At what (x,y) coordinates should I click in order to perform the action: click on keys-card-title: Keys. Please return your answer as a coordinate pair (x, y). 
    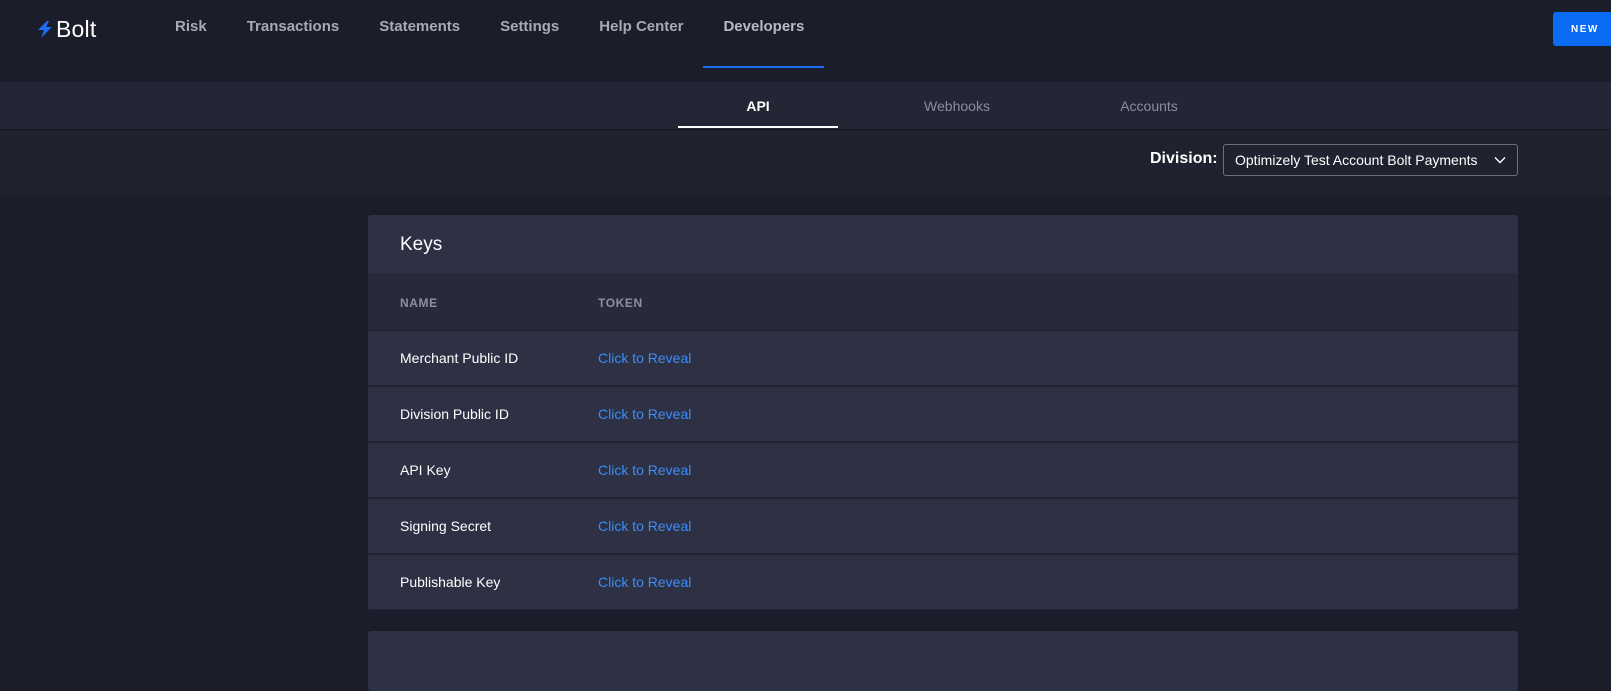
    Looking at the image, I should click on (943, 245).